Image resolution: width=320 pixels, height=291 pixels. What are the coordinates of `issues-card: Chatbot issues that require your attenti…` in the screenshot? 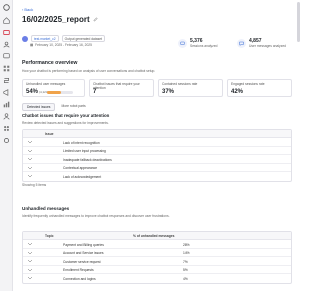 It's located at (121, 88).